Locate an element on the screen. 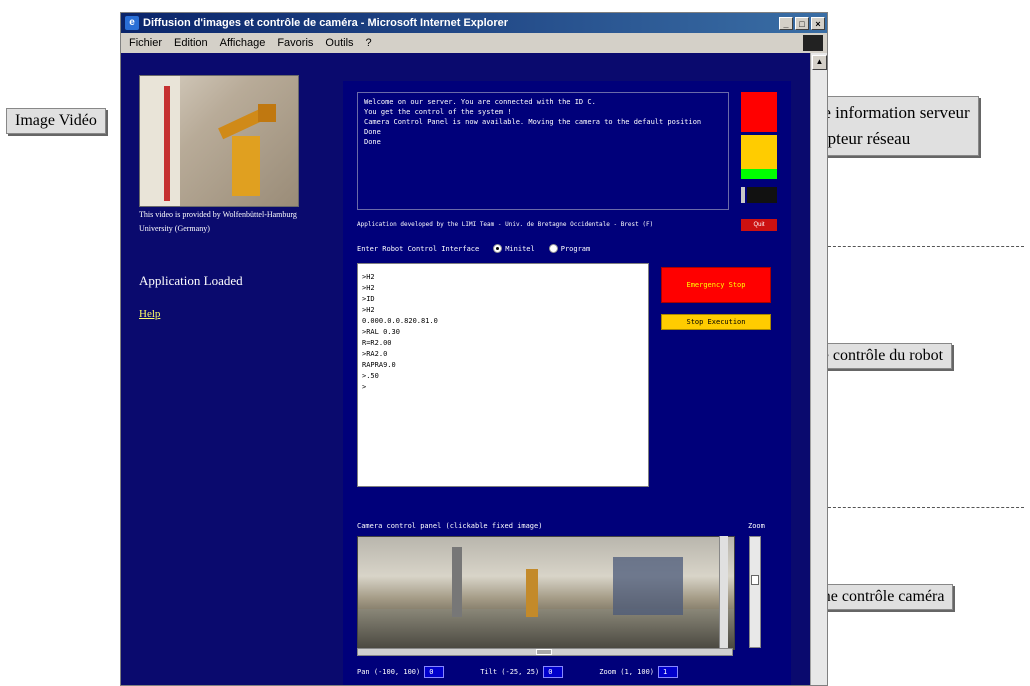 This screenshot has width=1030, height=686. command-line: >RAL 0.30 is located at coordinates (381, 332).